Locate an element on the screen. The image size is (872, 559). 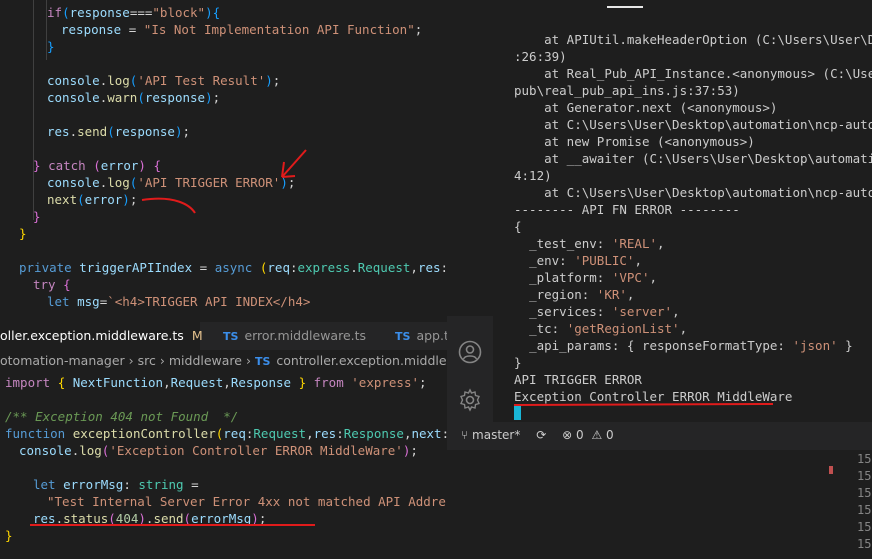
status-bar: ⑂ master* ⟳ ⊗ 0 ⚠ 0 is located at coordinates (659, 436).